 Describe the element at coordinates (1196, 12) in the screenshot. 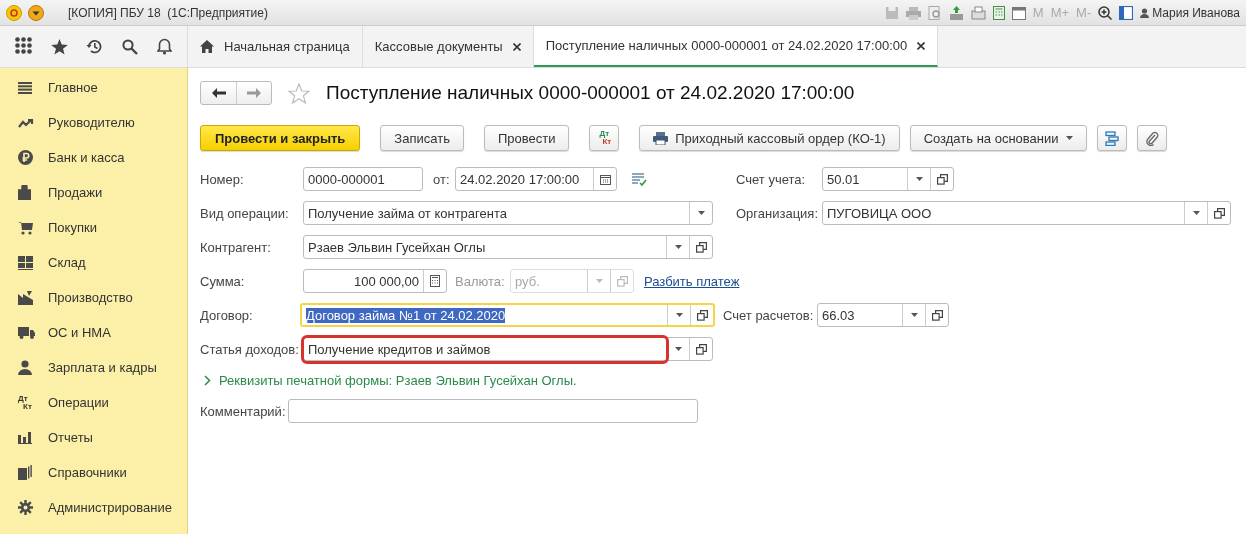

I see `user-name: Мария Иванова` at that location.